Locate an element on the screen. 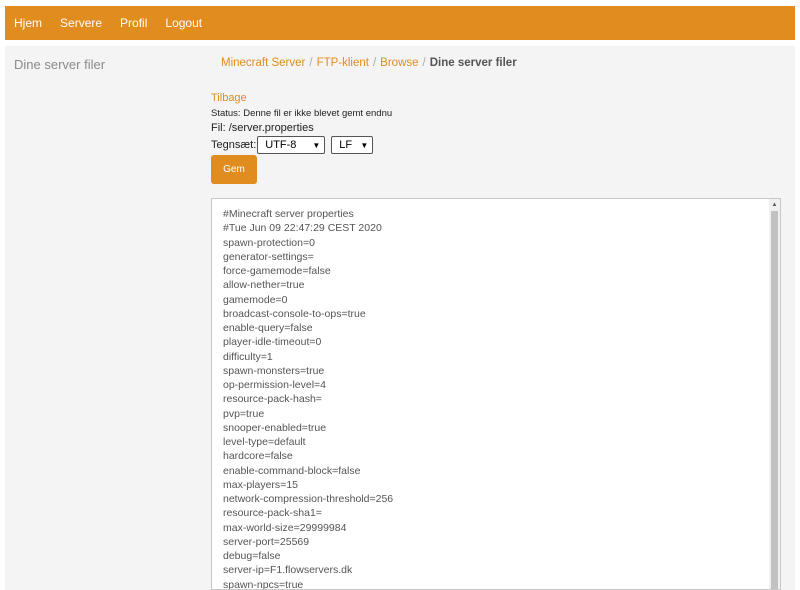 Image resolution: width=800 pixels, height=590 pixels. editor-line: resource-pack-sha1= is located at coordinates (272, 513).